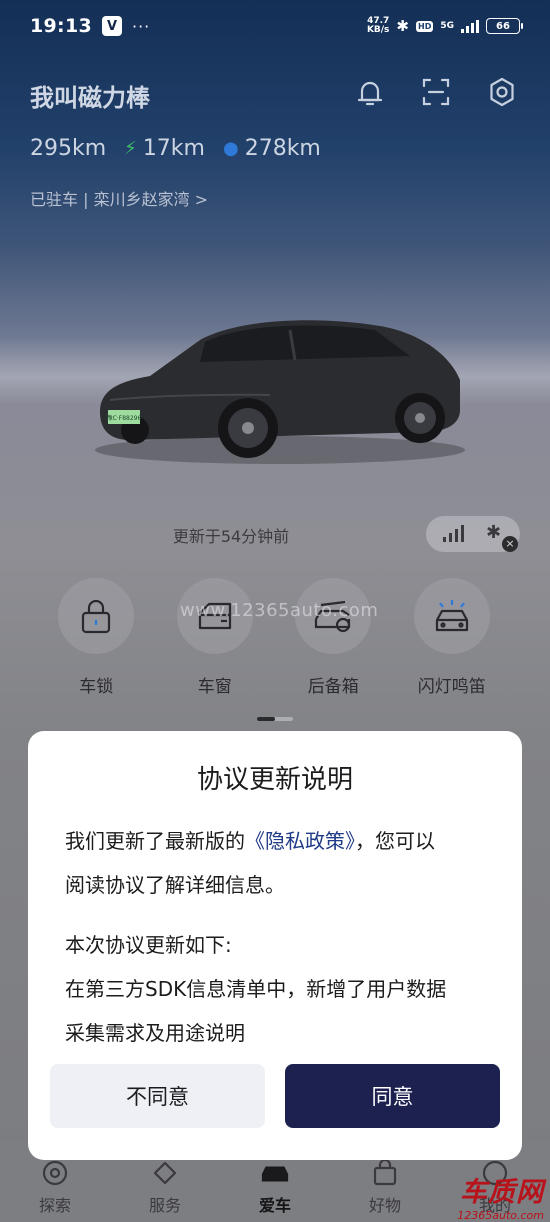 Image resolution: width=550 pixels, height=1222 pixels. I want to click on agree-button: 同意, so click(392, 1096).